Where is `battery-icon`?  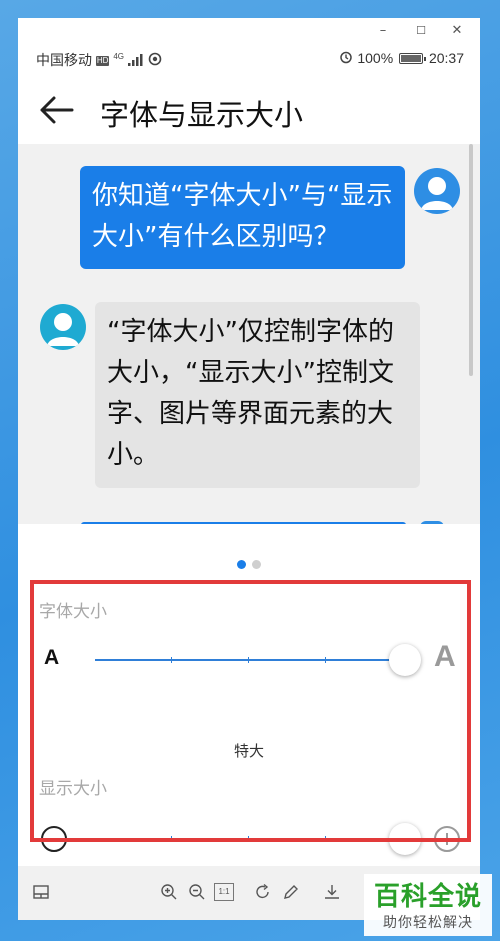
battery-icon is located at coordinates (413, 58).